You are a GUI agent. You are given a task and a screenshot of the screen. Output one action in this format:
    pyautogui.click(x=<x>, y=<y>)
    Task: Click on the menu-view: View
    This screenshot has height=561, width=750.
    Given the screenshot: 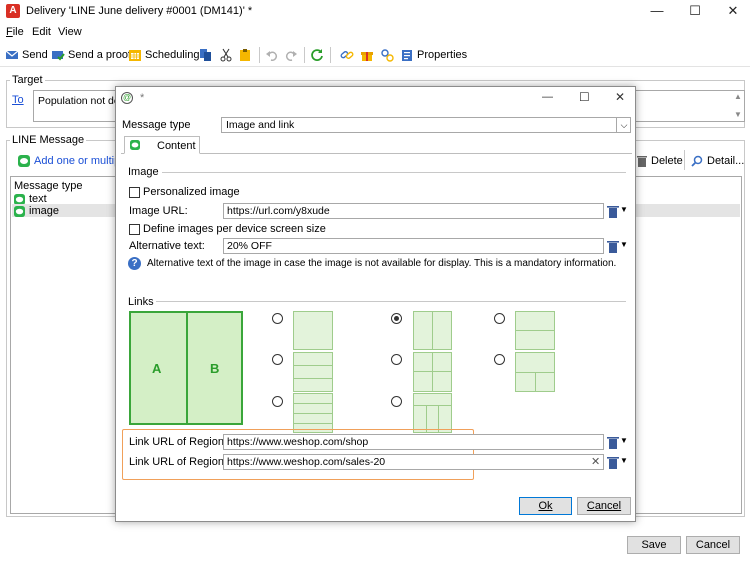 What is the action you would take?
    pyautogui.click(x=70, y=32)
    